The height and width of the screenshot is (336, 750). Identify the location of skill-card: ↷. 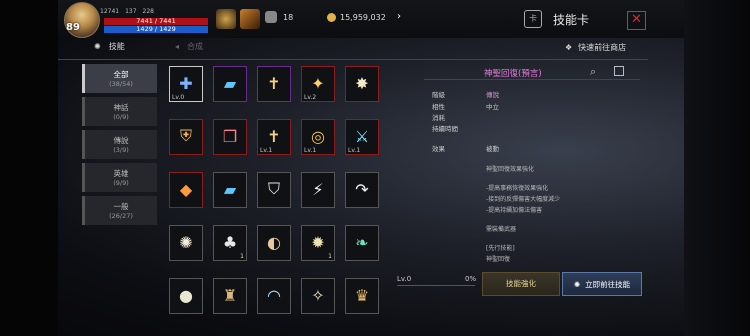
(362, 190).